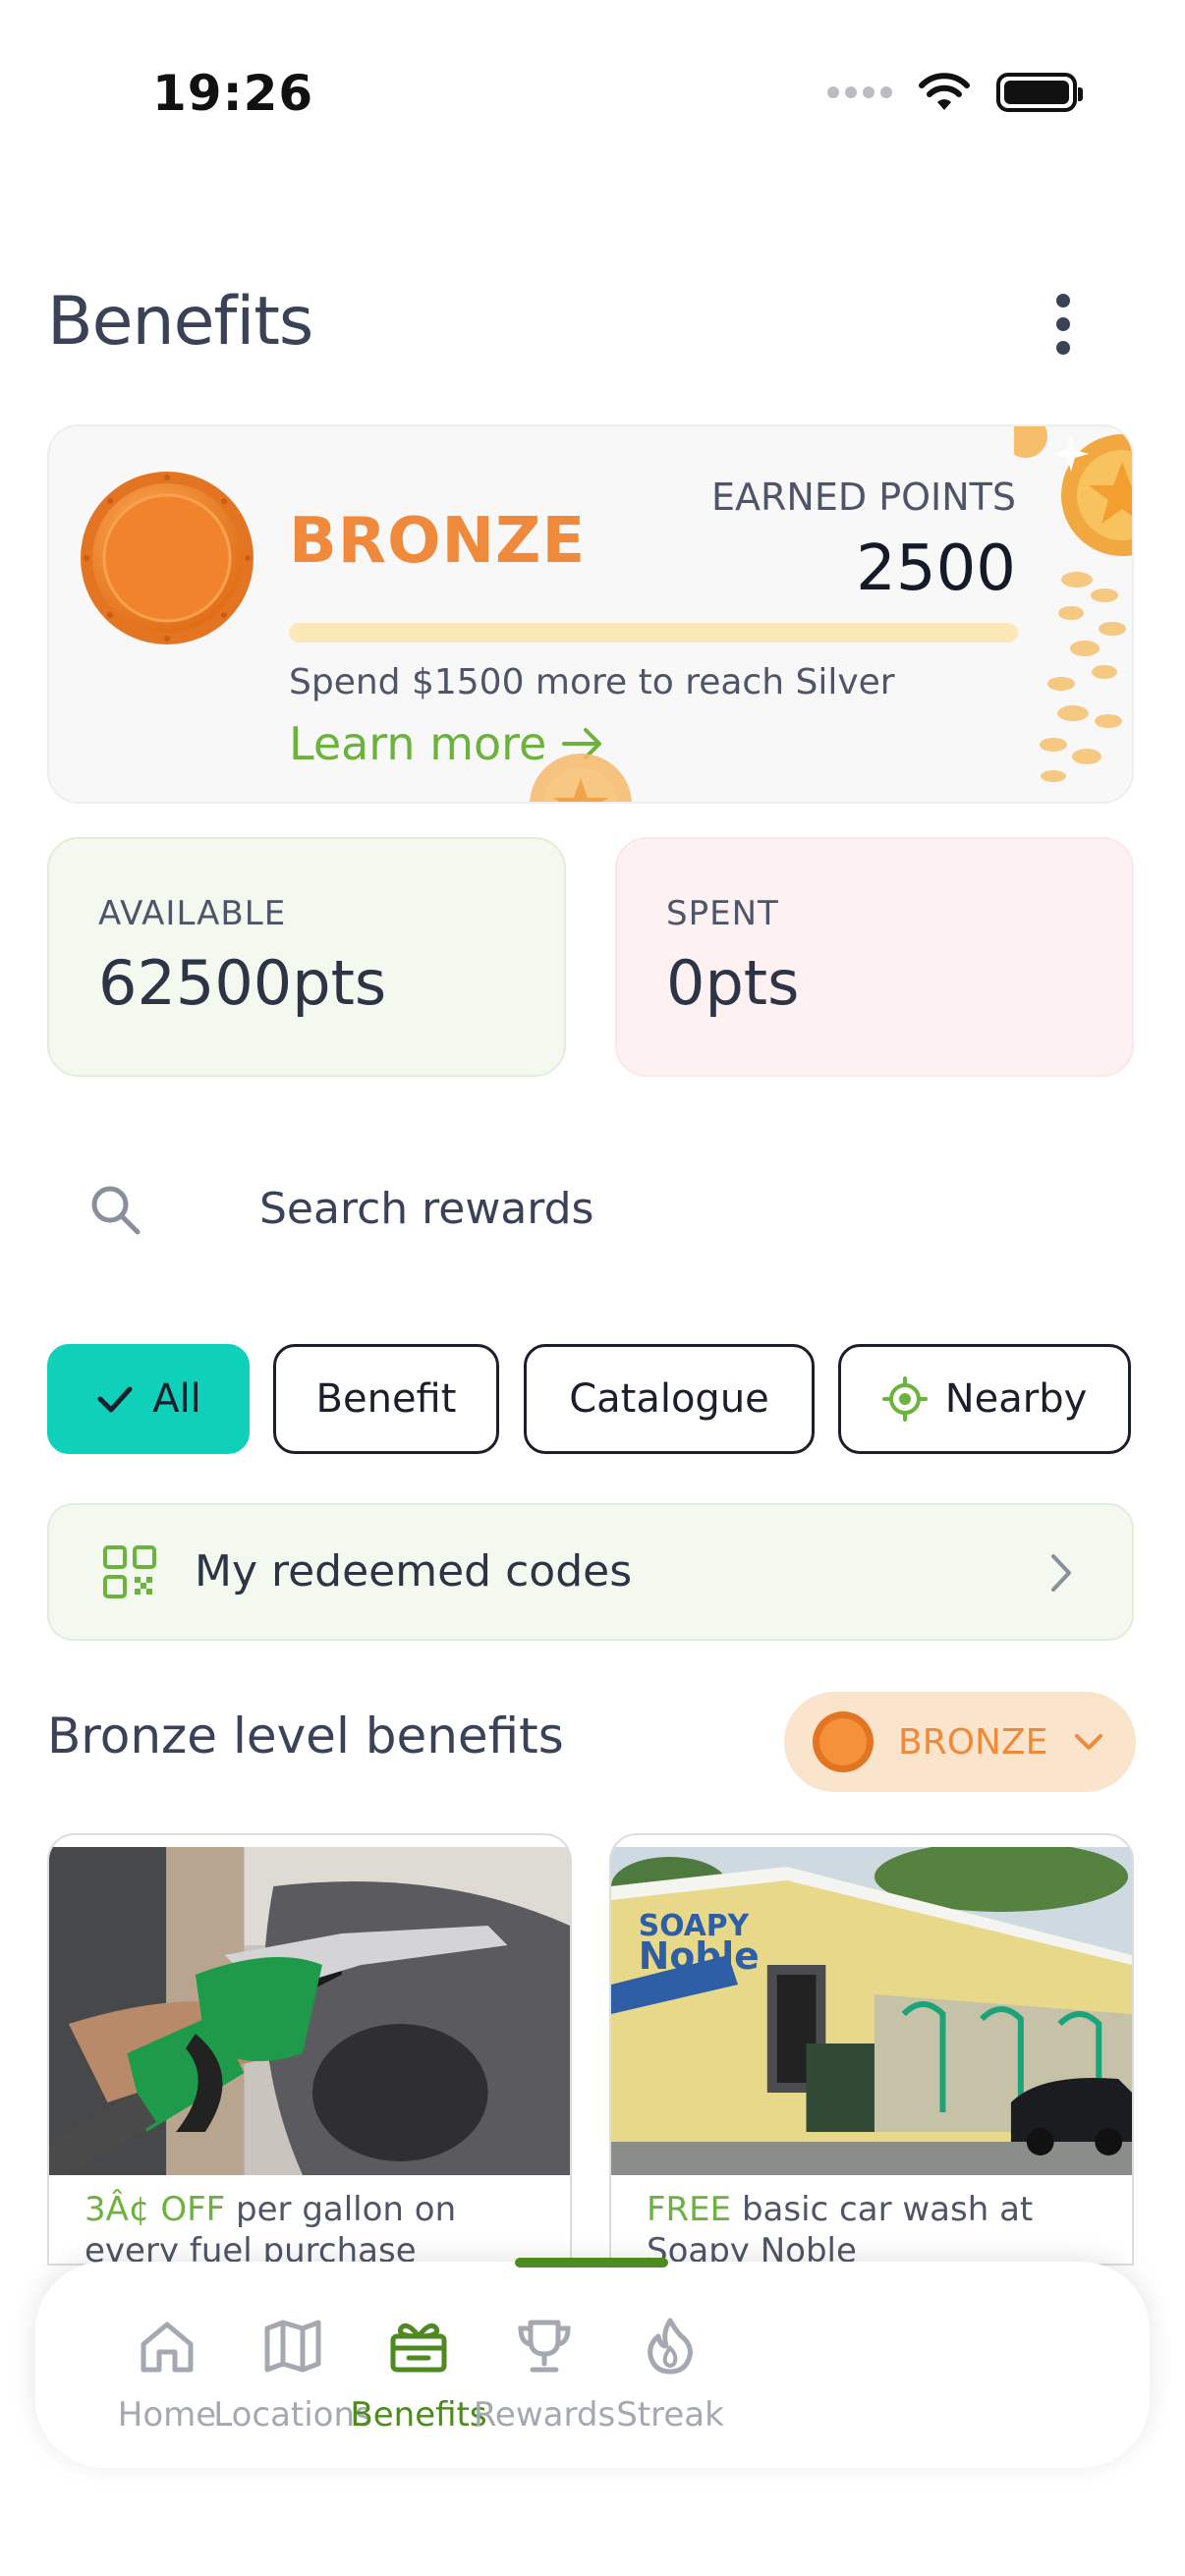 The width and height of the screenshot is (1185, 2576). I want to click on earned-points-label: EARNED POINTS, so click(864, 497).